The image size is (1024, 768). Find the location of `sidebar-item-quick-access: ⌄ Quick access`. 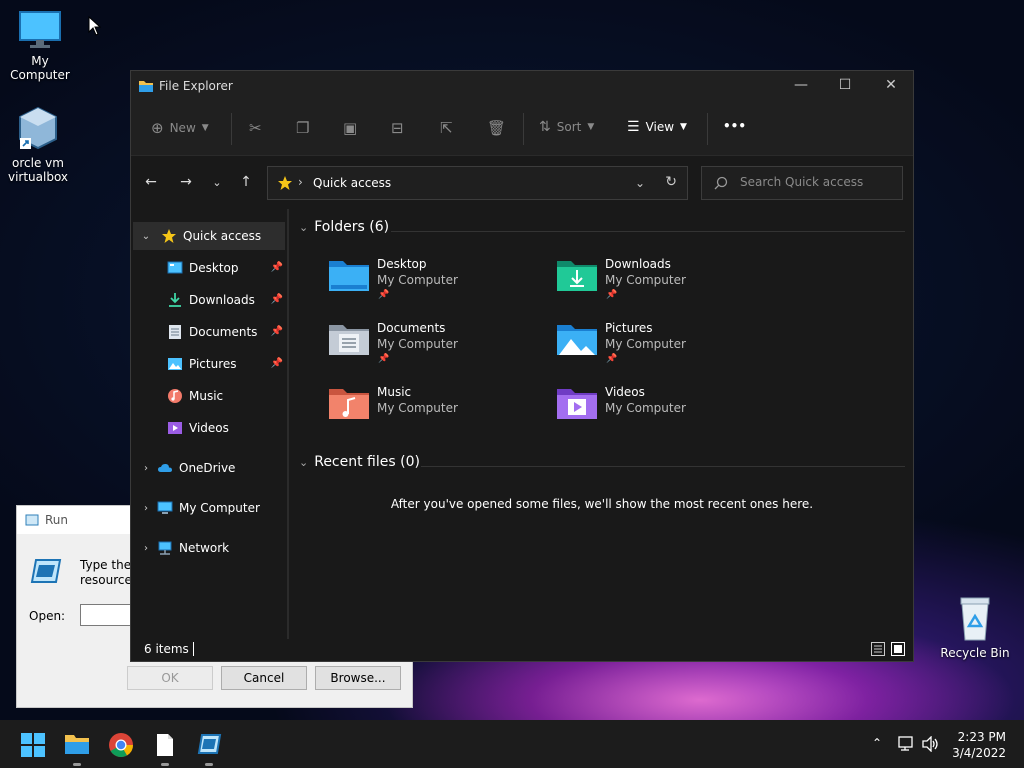

sidebar-item-quick-access: ⌄ Quick access is located at coordinates (209, 236).